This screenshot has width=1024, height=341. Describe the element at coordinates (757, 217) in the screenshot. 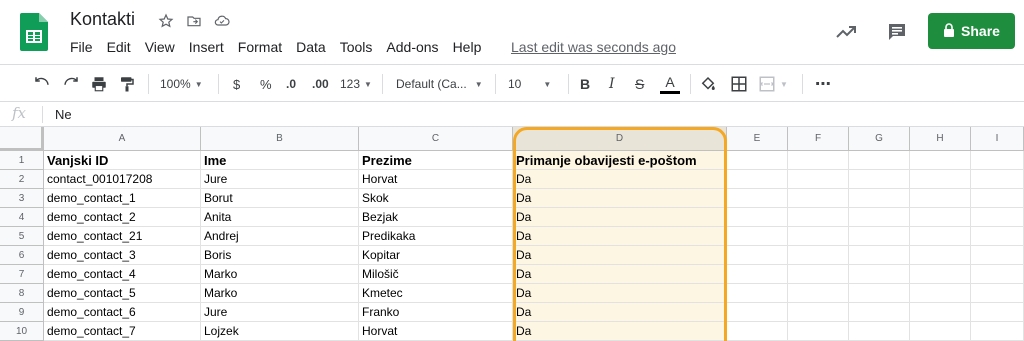

I see `cell-e4` at that location.